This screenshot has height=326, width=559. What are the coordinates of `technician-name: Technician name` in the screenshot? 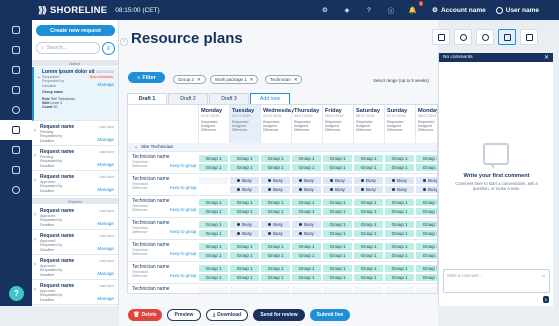 It's located at (151, 289).